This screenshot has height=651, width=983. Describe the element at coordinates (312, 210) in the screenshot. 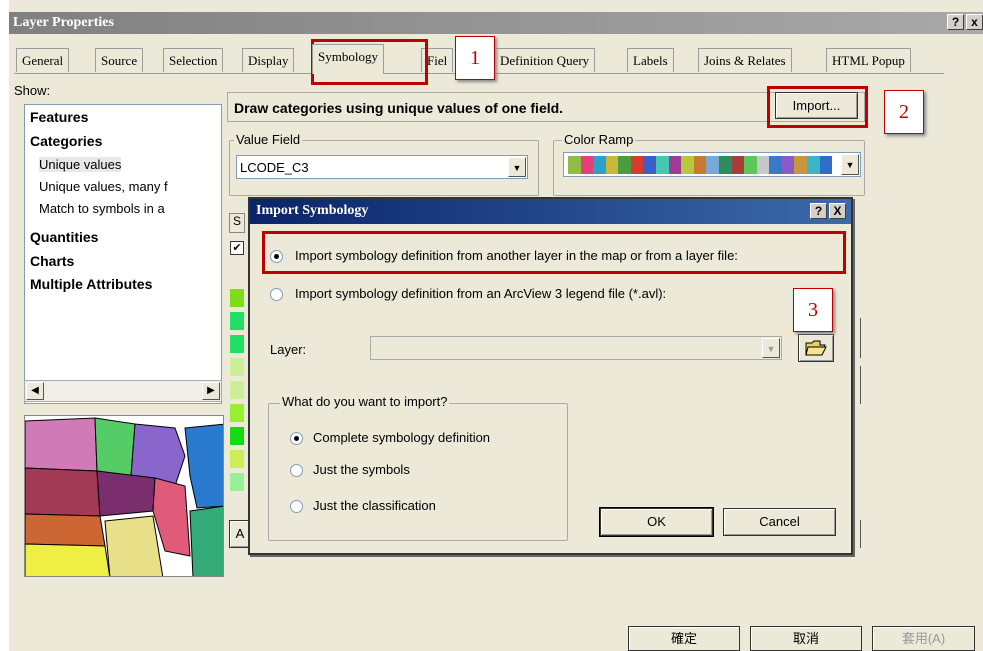

I see `dialog-title: Import Symbology` at that location.